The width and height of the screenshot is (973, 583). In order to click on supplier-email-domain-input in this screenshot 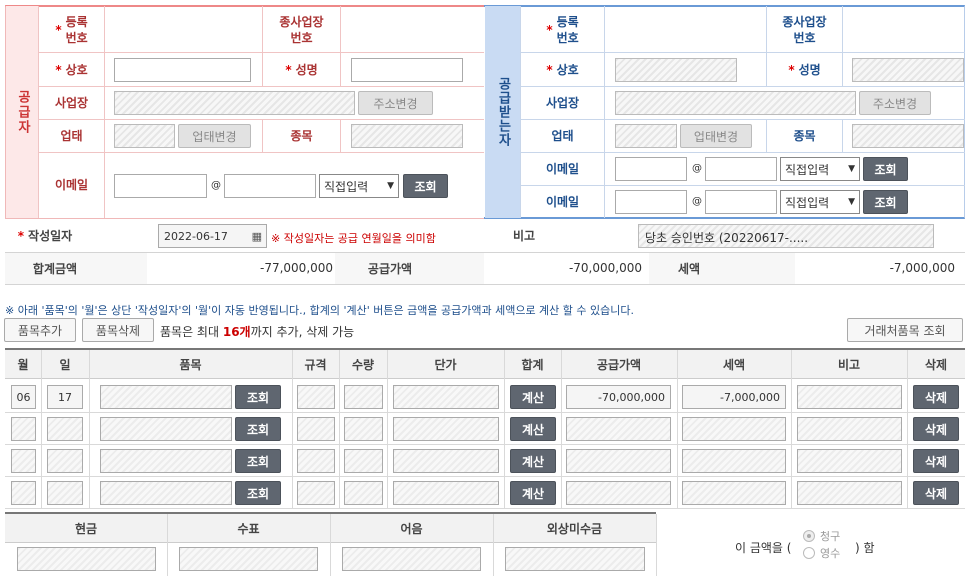, I will do `click(270, 186)`.